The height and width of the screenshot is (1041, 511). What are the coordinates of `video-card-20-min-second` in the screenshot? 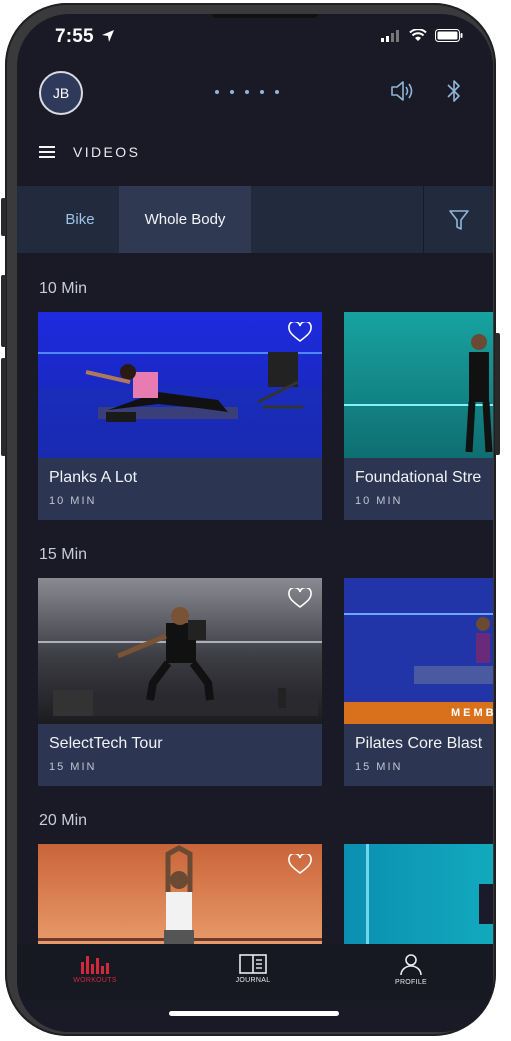 It's located at (418, 894).